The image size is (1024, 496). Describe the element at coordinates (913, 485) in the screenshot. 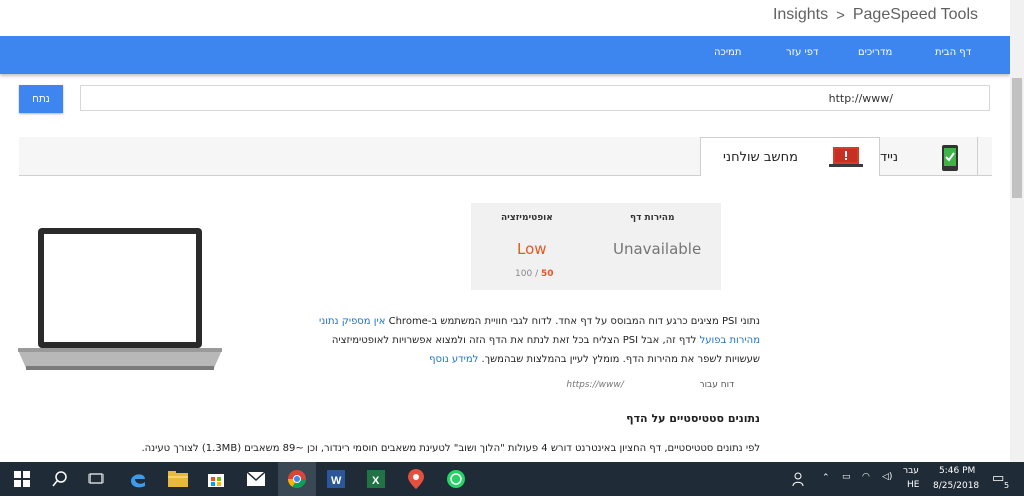

I see `language-indicator: HE` at that location.